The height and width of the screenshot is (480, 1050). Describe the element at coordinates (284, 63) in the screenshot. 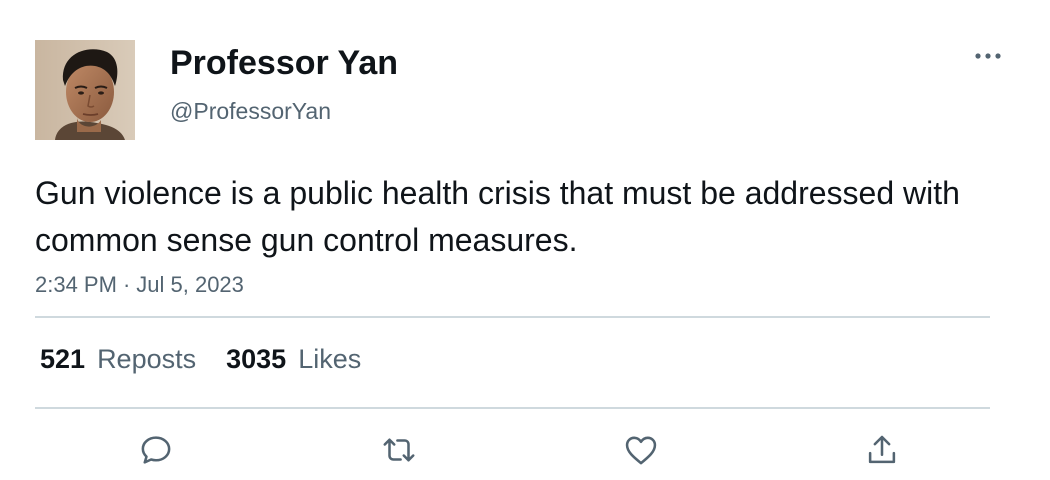

I see `display-name: Professor Yan` at that location.